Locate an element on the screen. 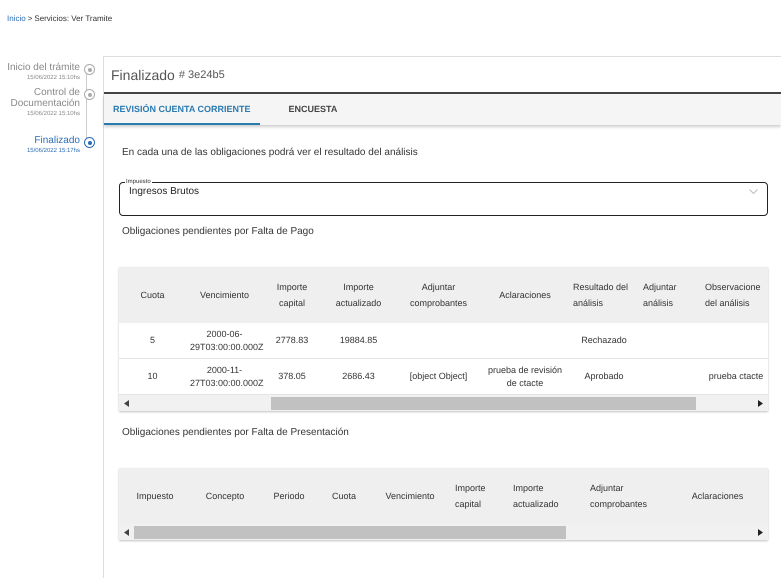 This screenshot has width=781, height=578. section-title: Obligaciones pendientes por Falta de Presentación is located at coordinates (236, 432).